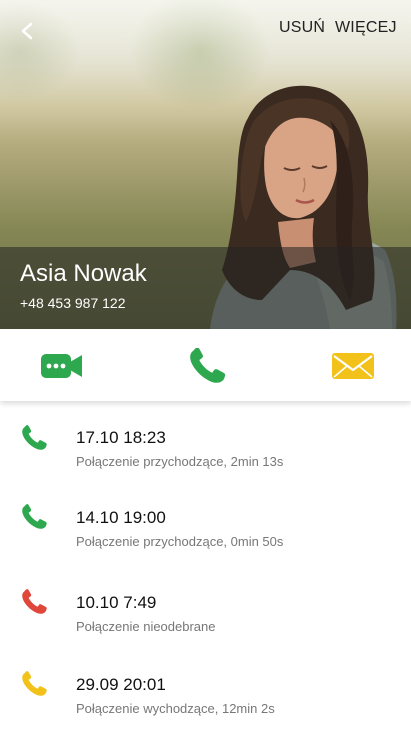  What do you see at coordinates (175, 708) in the screenshot?
I see `call-description: Połączenie wychodzące, 12min 2s` at bounding box center [175, 708].